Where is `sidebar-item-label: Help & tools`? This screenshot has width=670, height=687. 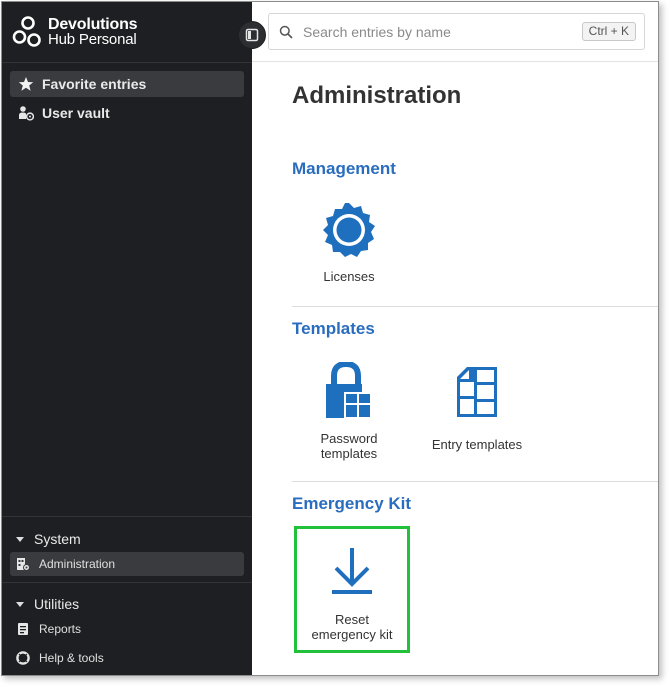
sidebar-item-label: Help & tools is located at coordinates (71, 658).